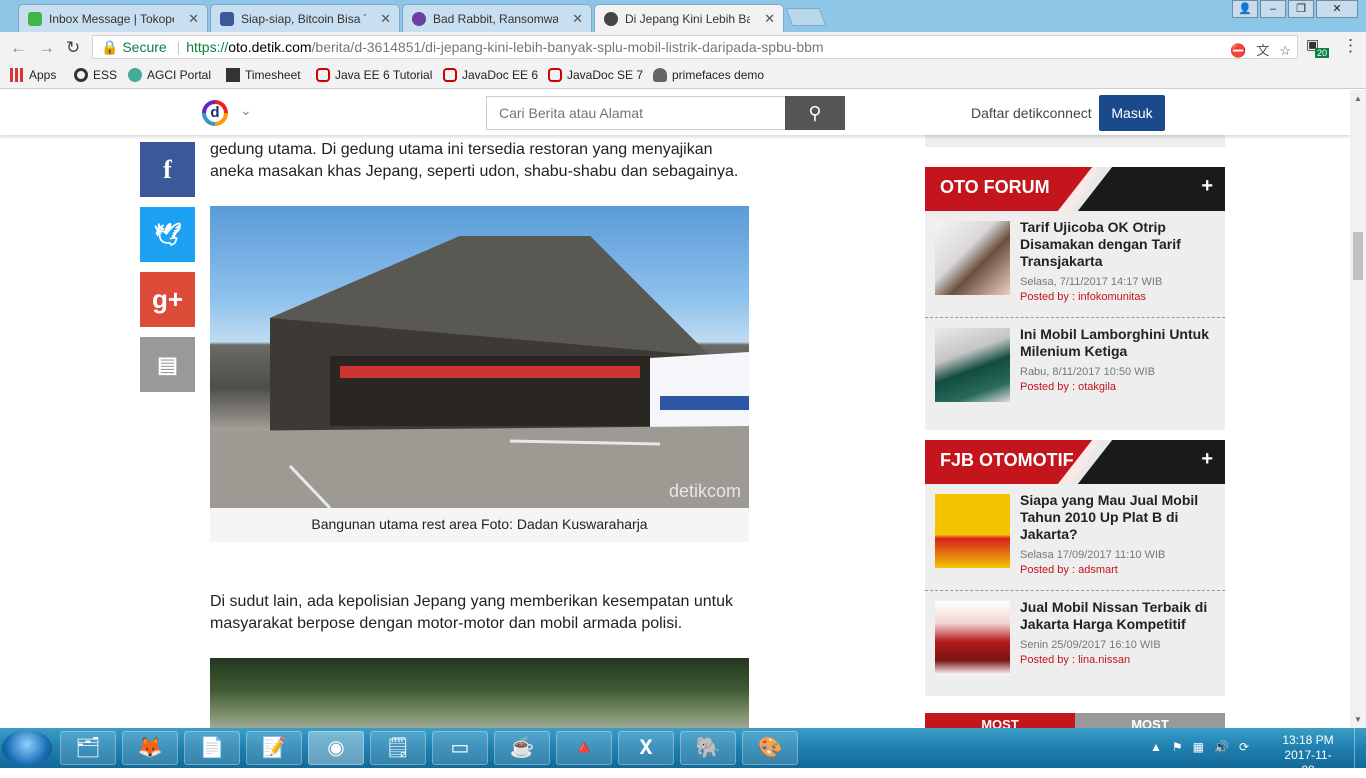 This screenshot has width=1366, height=778. Describe the element at coordinates (88, 748) in the screenshot. I see `explorer-icon: 🗂` at that location.